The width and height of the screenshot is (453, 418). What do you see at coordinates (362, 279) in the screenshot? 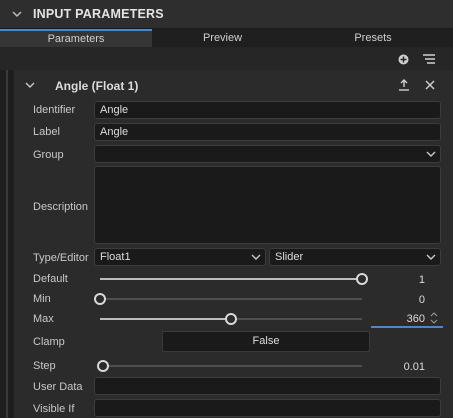
I see `default-slider-handle` at bounding box center [362, 279].